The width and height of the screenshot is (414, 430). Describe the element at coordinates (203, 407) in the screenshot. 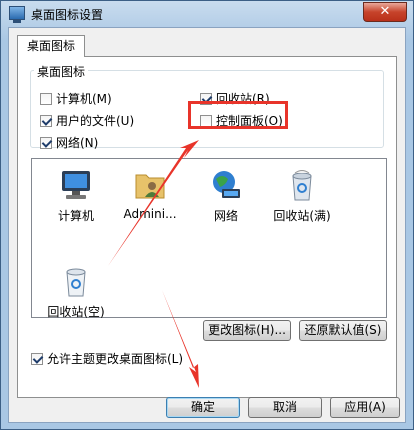

I see `ok-button: 确定` at that location.